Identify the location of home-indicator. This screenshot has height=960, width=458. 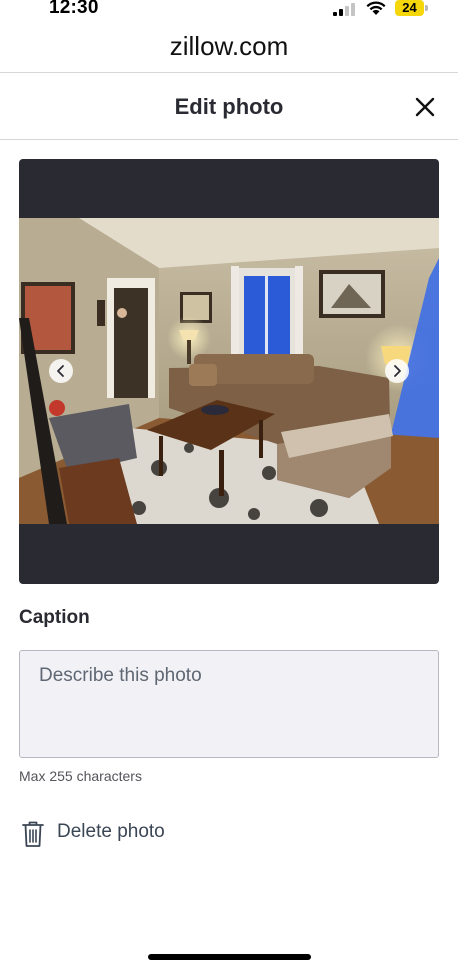
(229, 957).